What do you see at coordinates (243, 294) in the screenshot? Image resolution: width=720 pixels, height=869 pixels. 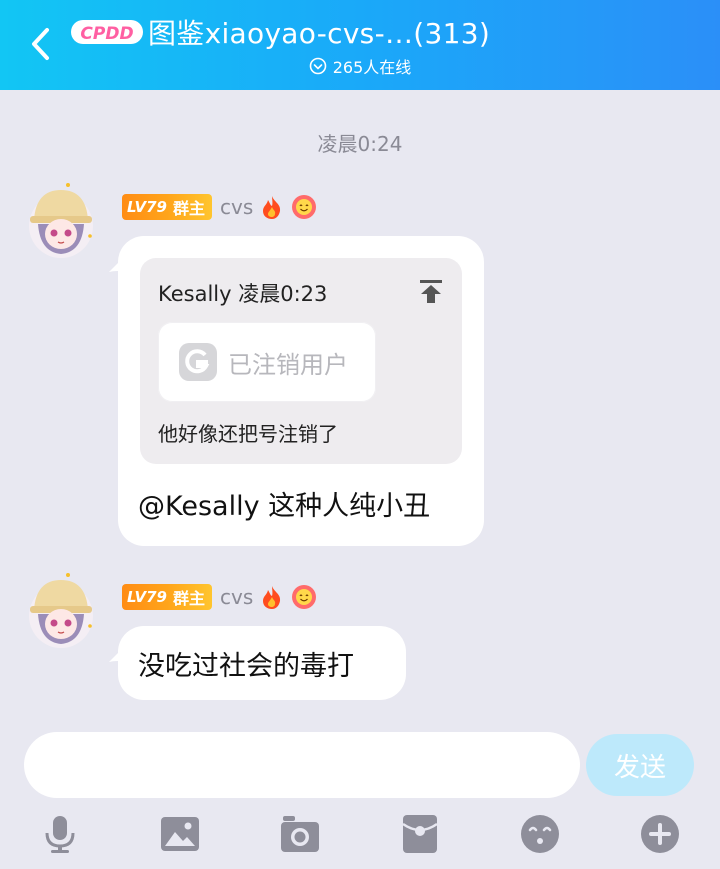 I see `quote-header: Kesally 凌晨0:23` at bounding box center [243, 294].